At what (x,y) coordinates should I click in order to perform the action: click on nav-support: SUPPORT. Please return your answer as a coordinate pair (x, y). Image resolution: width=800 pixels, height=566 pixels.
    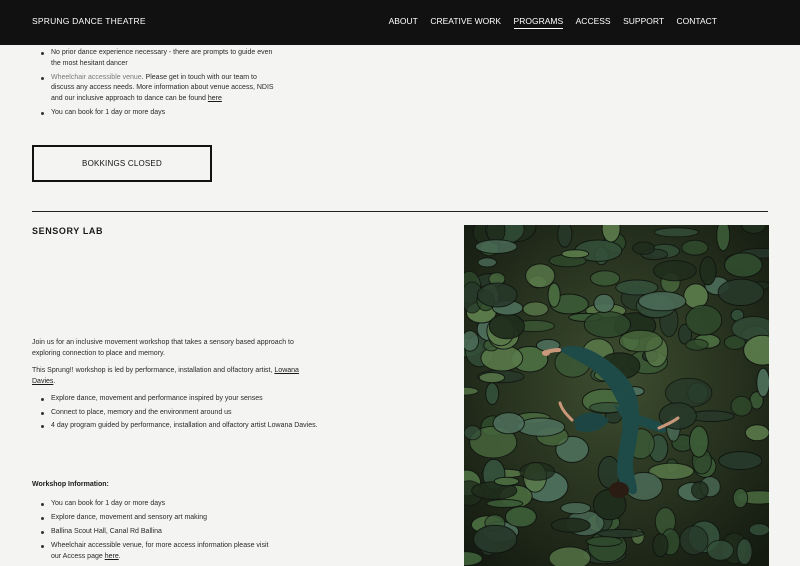
    Looking at the image, I should click on (643, 22).